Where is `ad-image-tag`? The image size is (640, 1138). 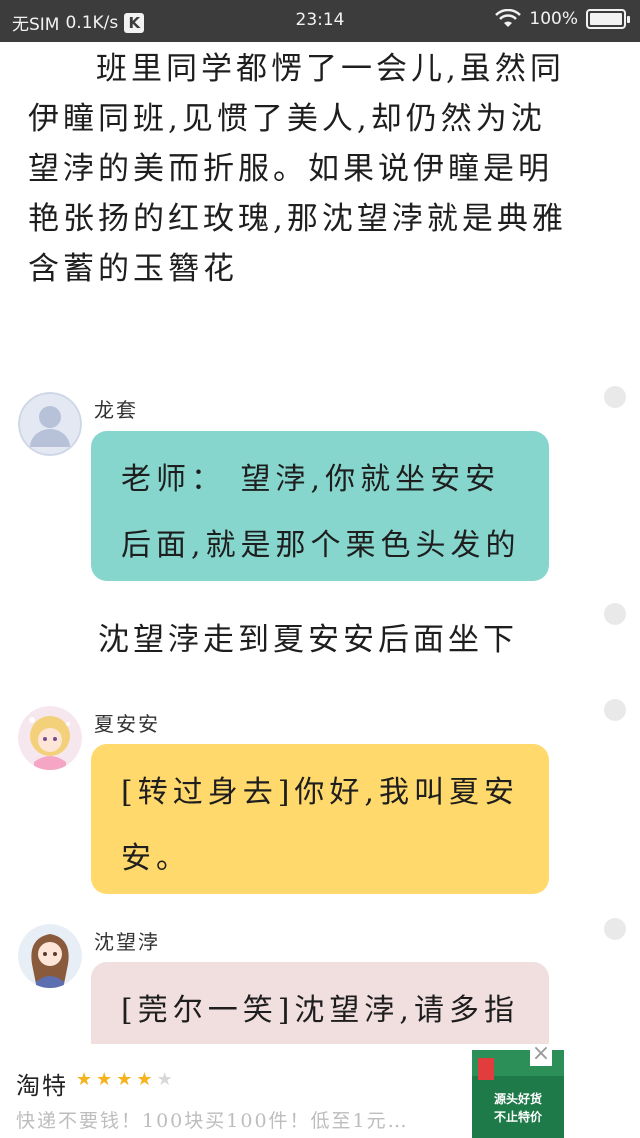 ad-image-tag is located at coordinates (486, 1069).